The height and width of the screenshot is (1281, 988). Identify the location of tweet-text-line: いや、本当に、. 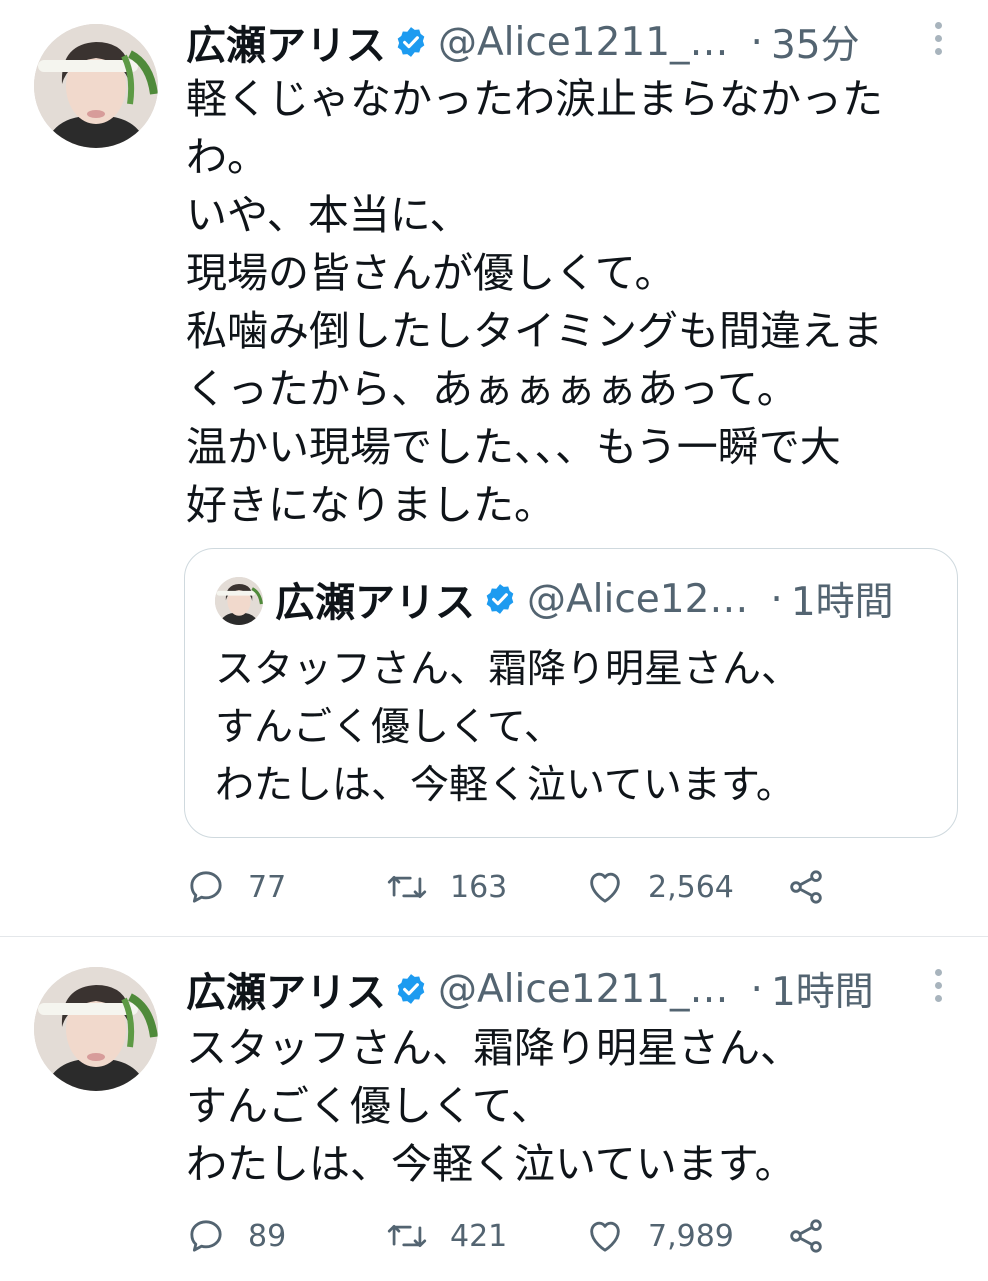
(328, 215).